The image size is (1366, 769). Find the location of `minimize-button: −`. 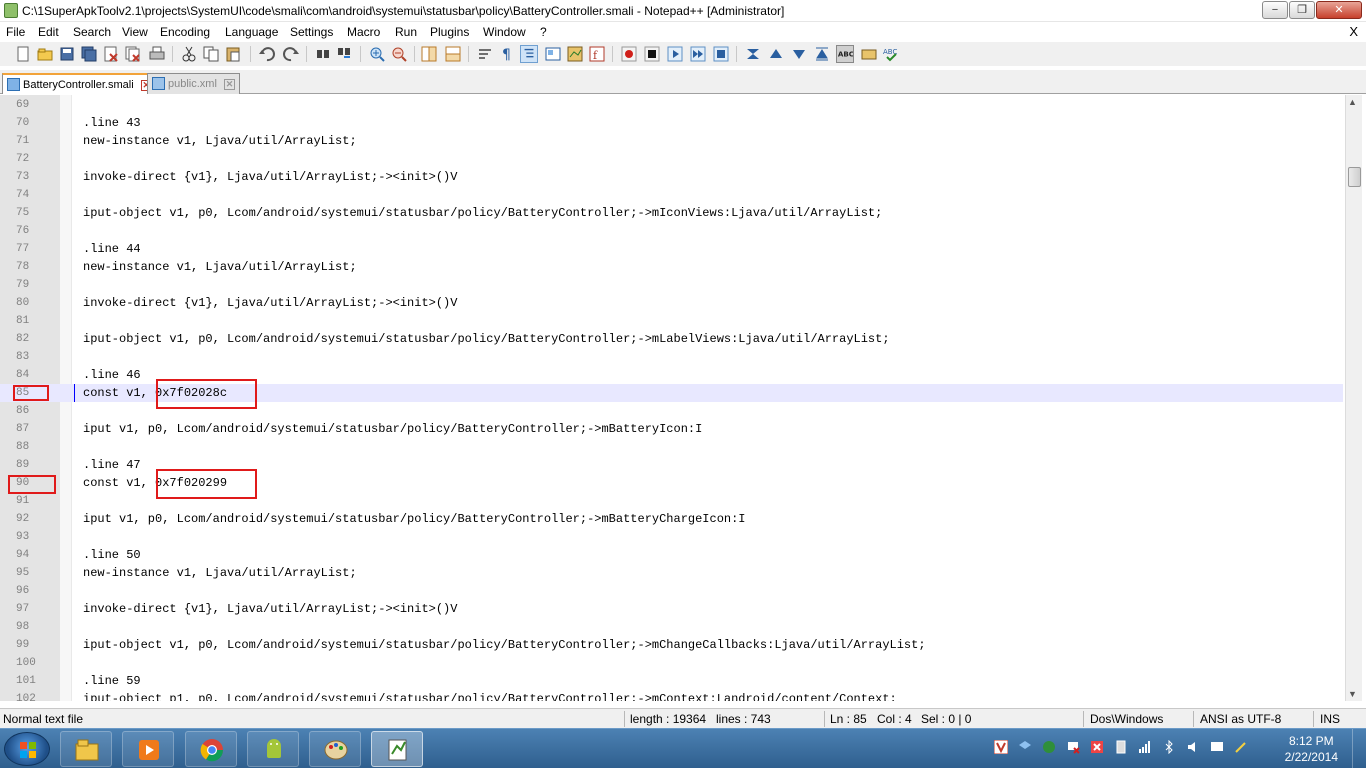

minimize-button: − is located at coordinates (1275, 10).